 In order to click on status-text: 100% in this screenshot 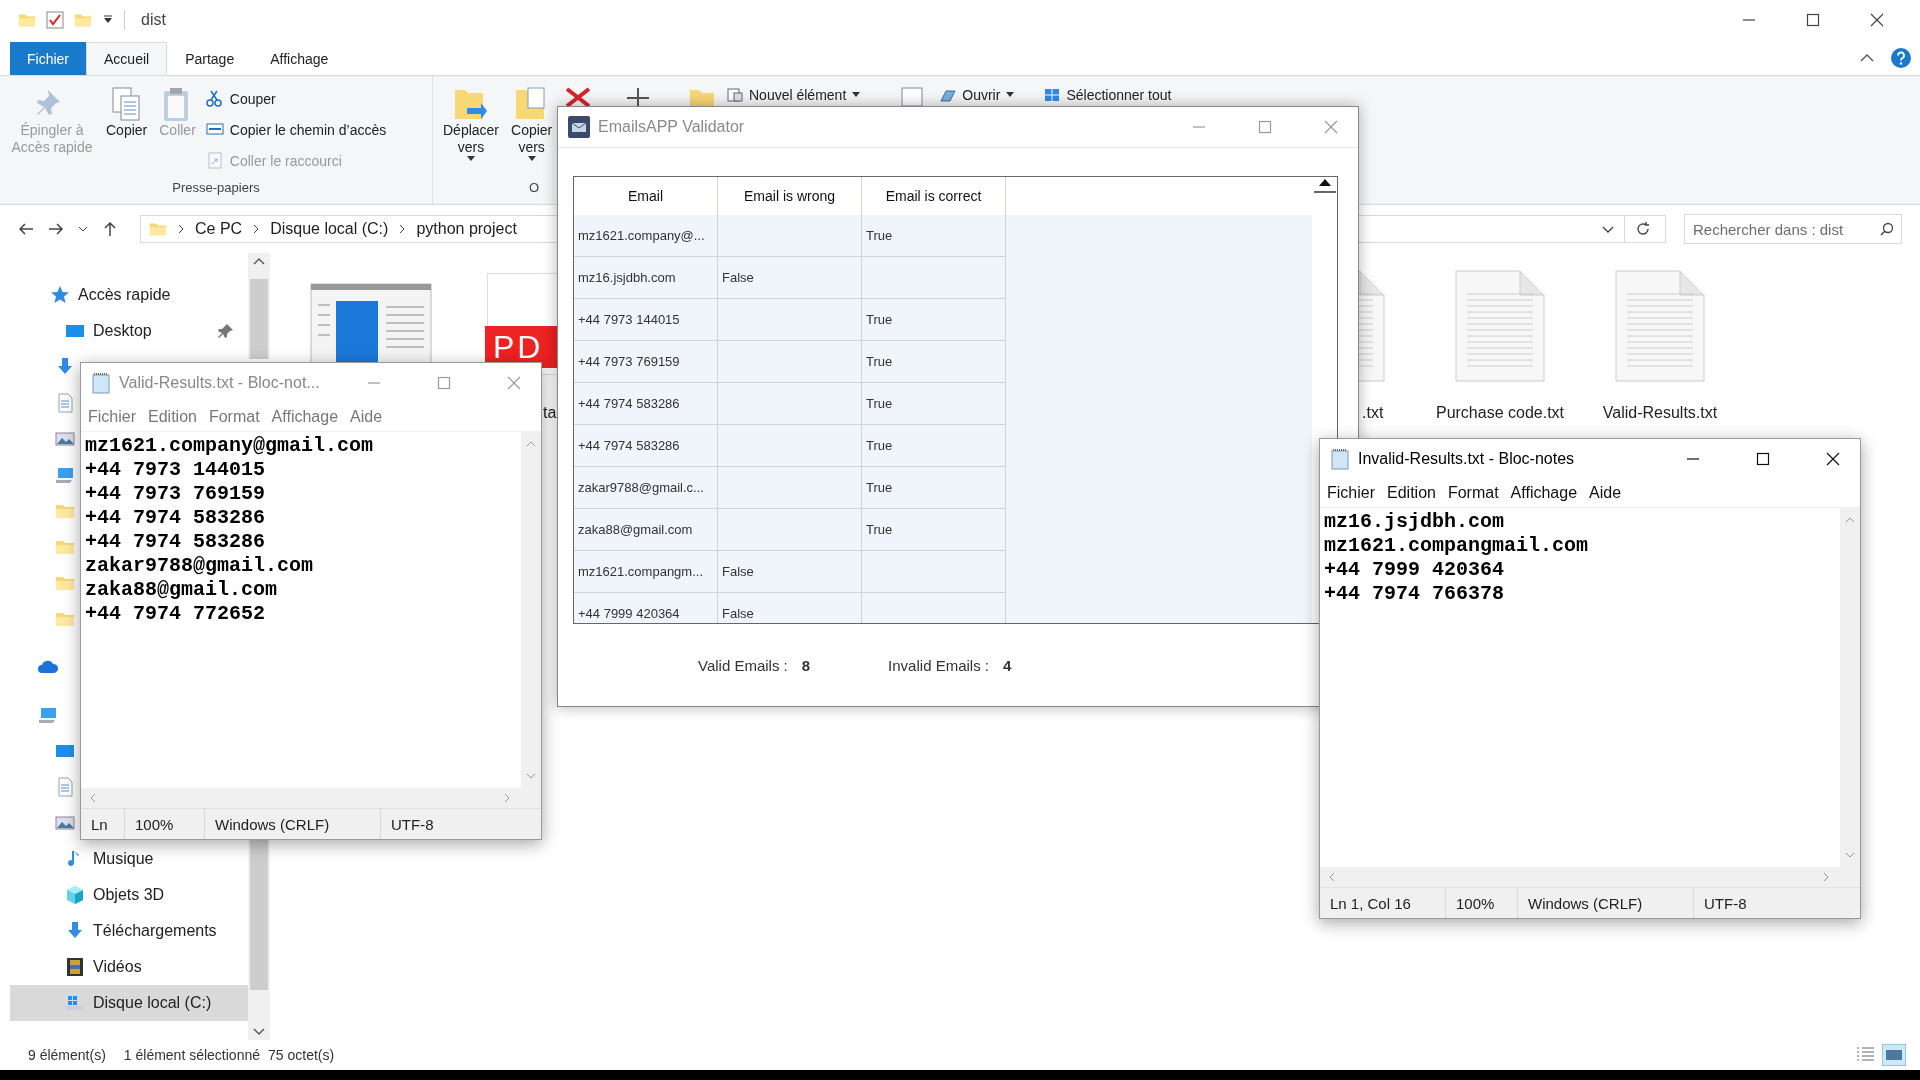, I will do `click(1482, 903)`.